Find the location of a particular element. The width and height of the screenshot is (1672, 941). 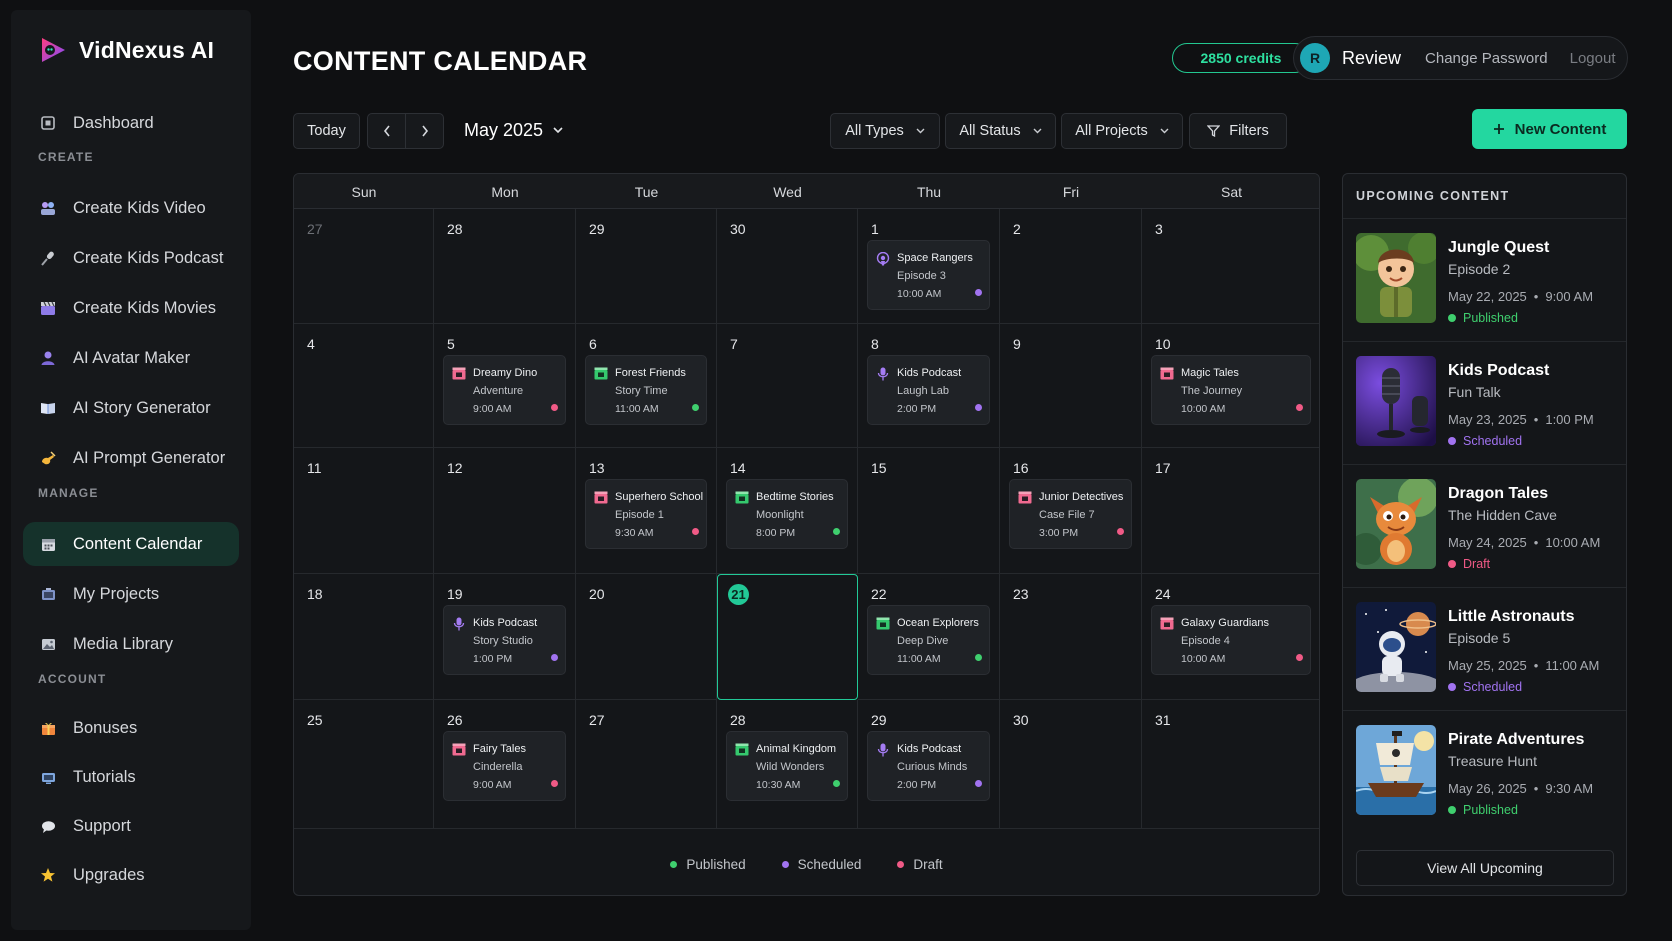

sidebar-item-my-projects: My Projects is located at coordinates (131, 594).